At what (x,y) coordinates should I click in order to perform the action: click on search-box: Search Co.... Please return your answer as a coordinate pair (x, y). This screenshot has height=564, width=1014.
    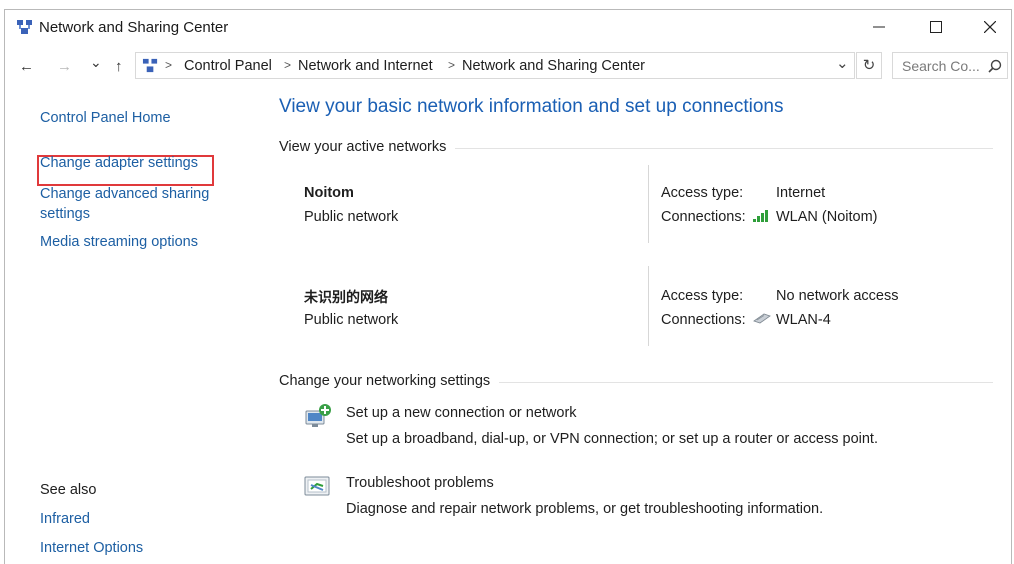
    Looking at the image, I should click on (950, 65).